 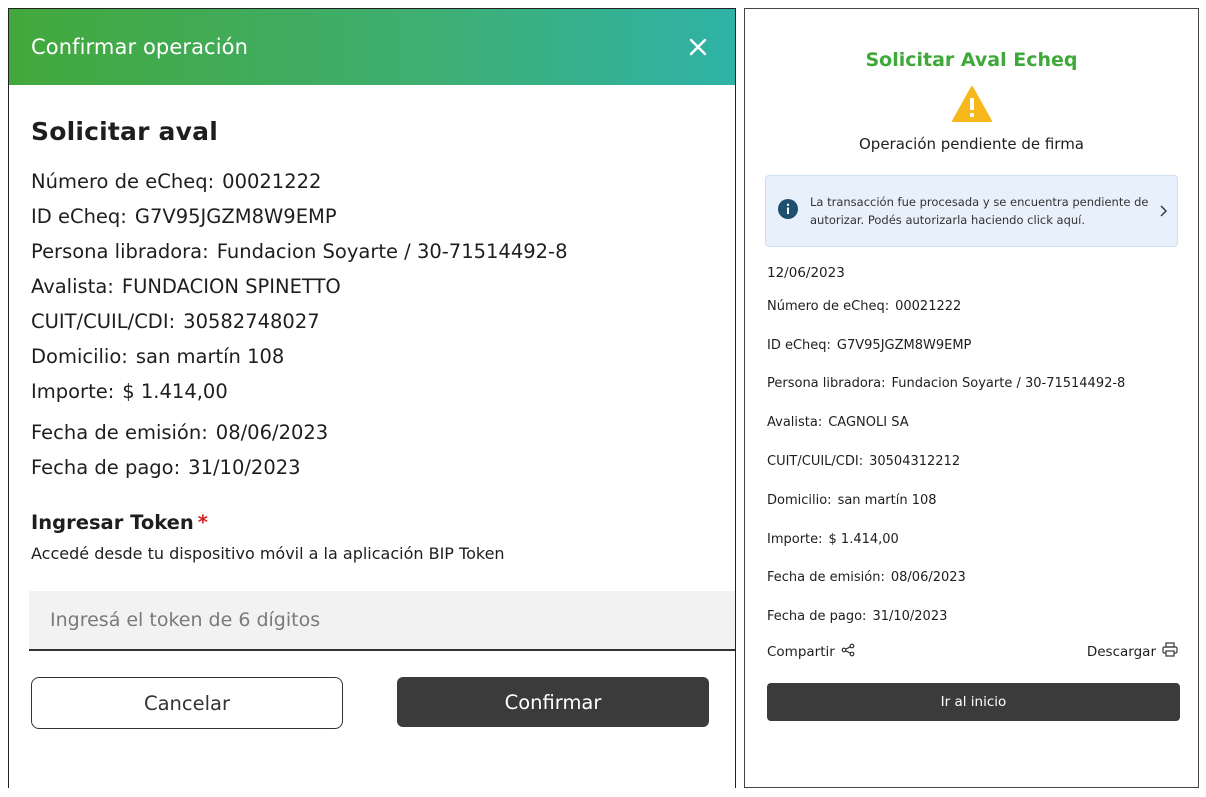 I want to click on field-value: CAGNOLI SA, so click(x=868, y=423).